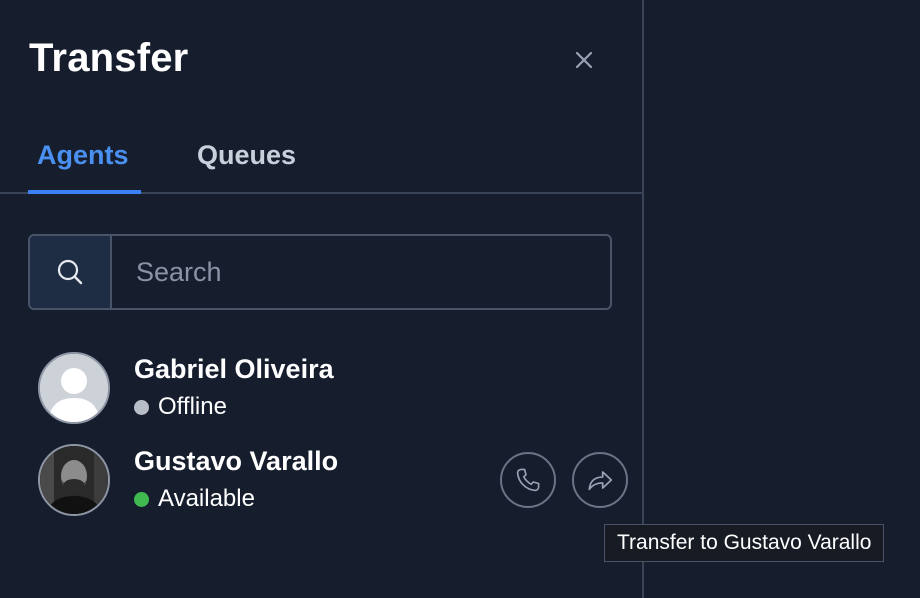 This screenshot has height=598, width=920. I want to click on tab-bar: Agents Queues, so click(322, 161).